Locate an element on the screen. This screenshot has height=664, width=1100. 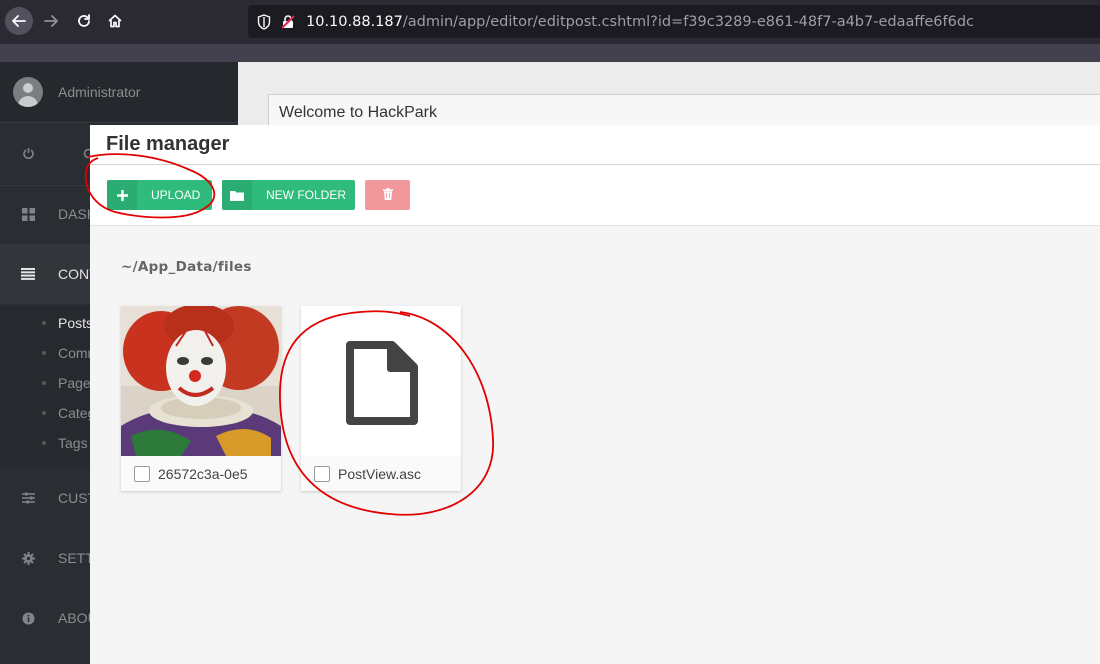
file-name: PostView.asc is located at coordinates (380, 473).